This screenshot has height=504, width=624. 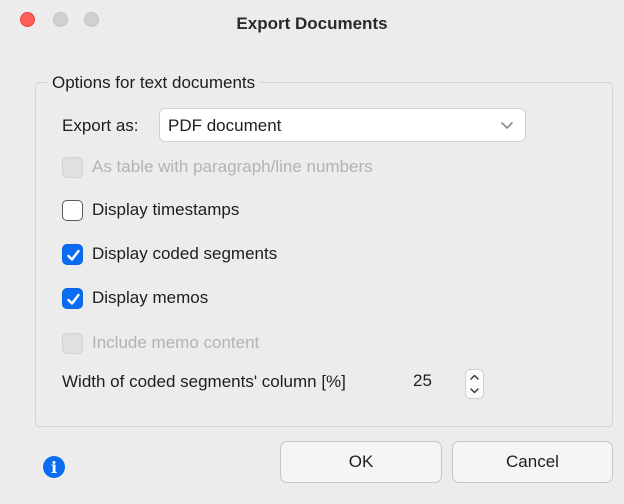 I want to click on display-timestamps-label: Display timestamps, so click(x=165, y=210).